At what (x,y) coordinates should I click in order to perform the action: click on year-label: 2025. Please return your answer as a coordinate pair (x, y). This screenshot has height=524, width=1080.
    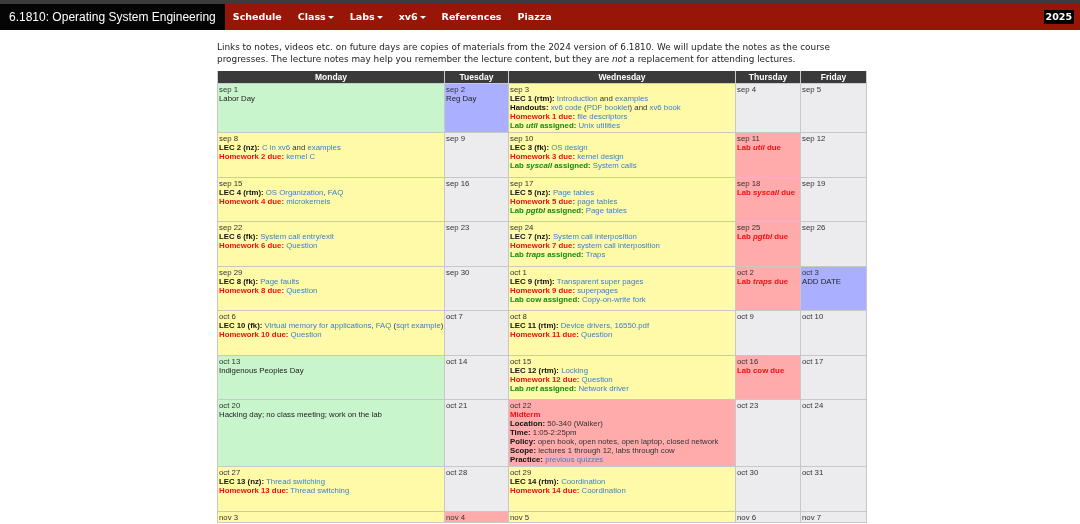
    Looking at the image, I should click on (1058, 17).